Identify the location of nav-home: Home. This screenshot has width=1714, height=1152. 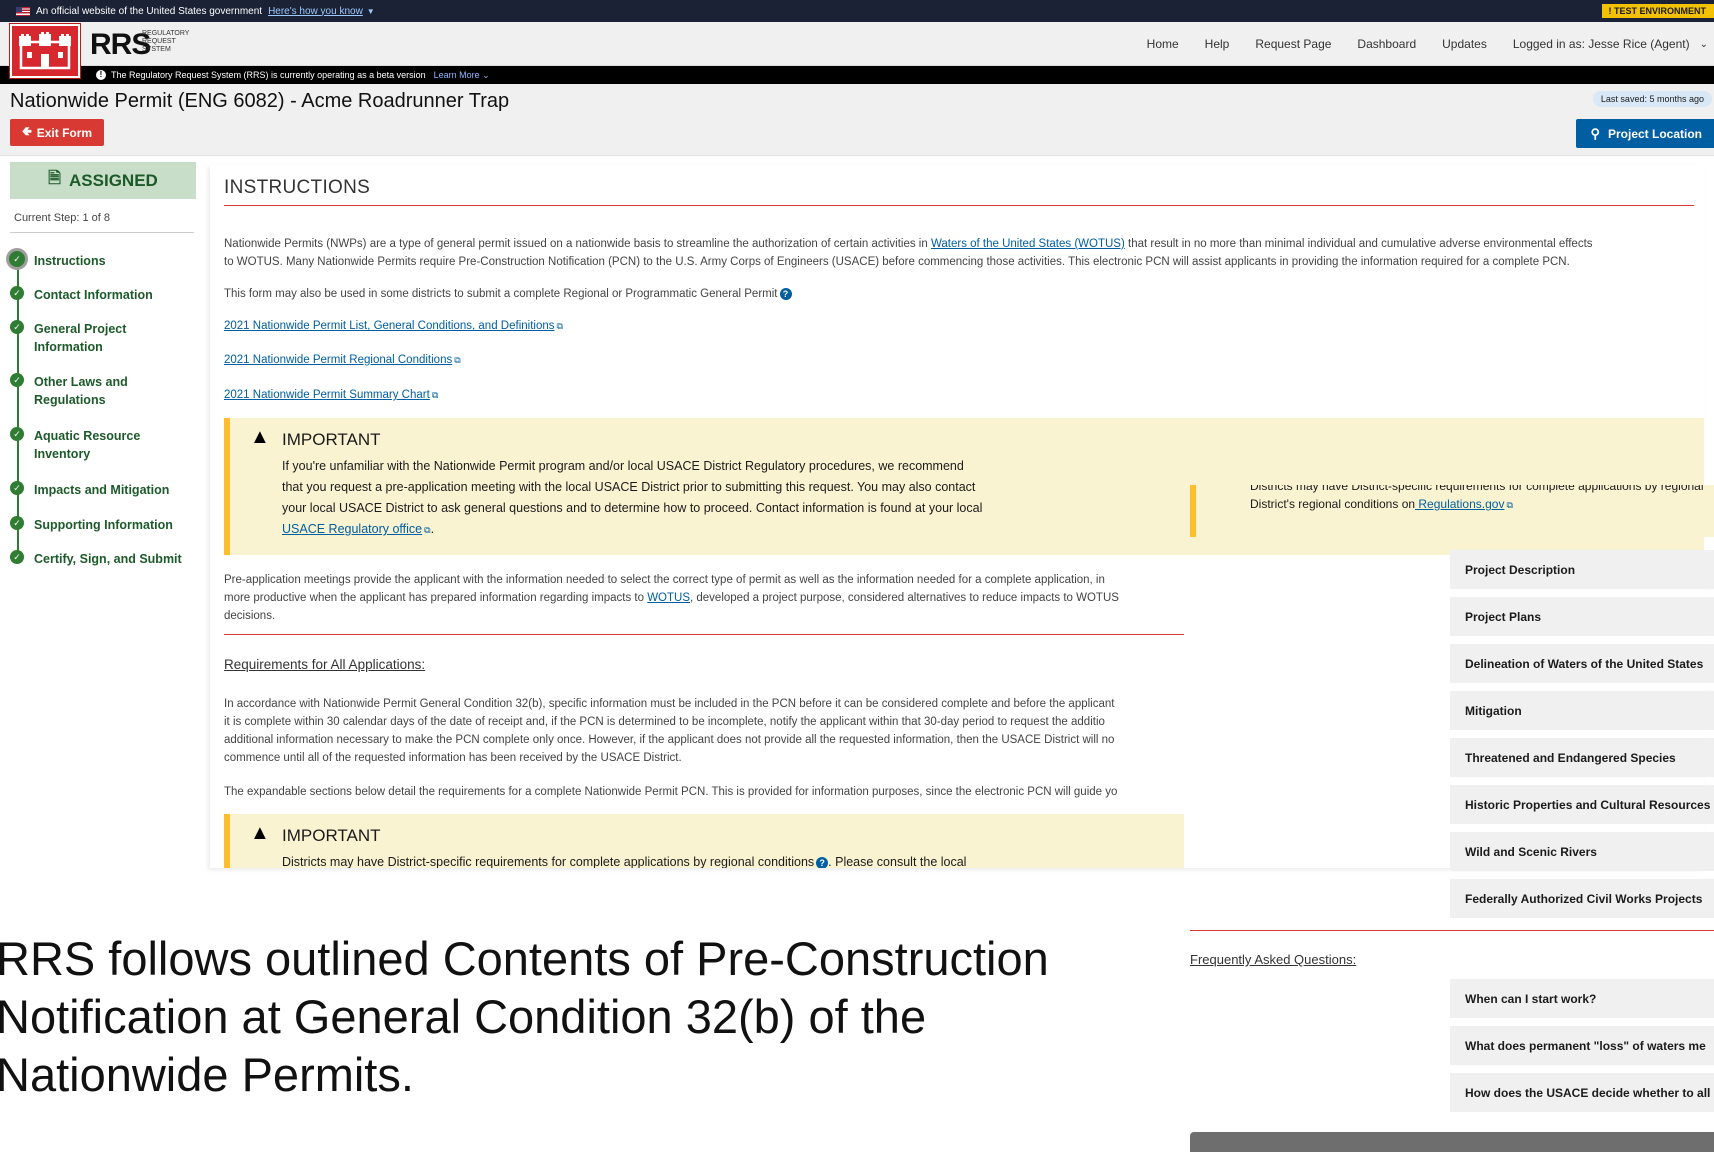
(1163, 44).